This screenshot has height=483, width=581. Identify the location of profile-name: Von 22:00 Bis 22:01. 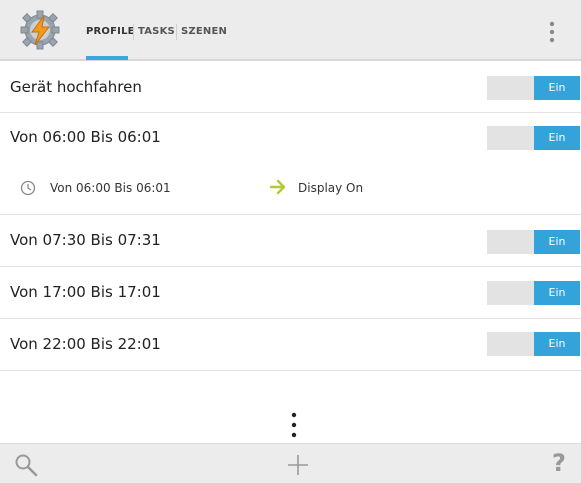
(85, 344).